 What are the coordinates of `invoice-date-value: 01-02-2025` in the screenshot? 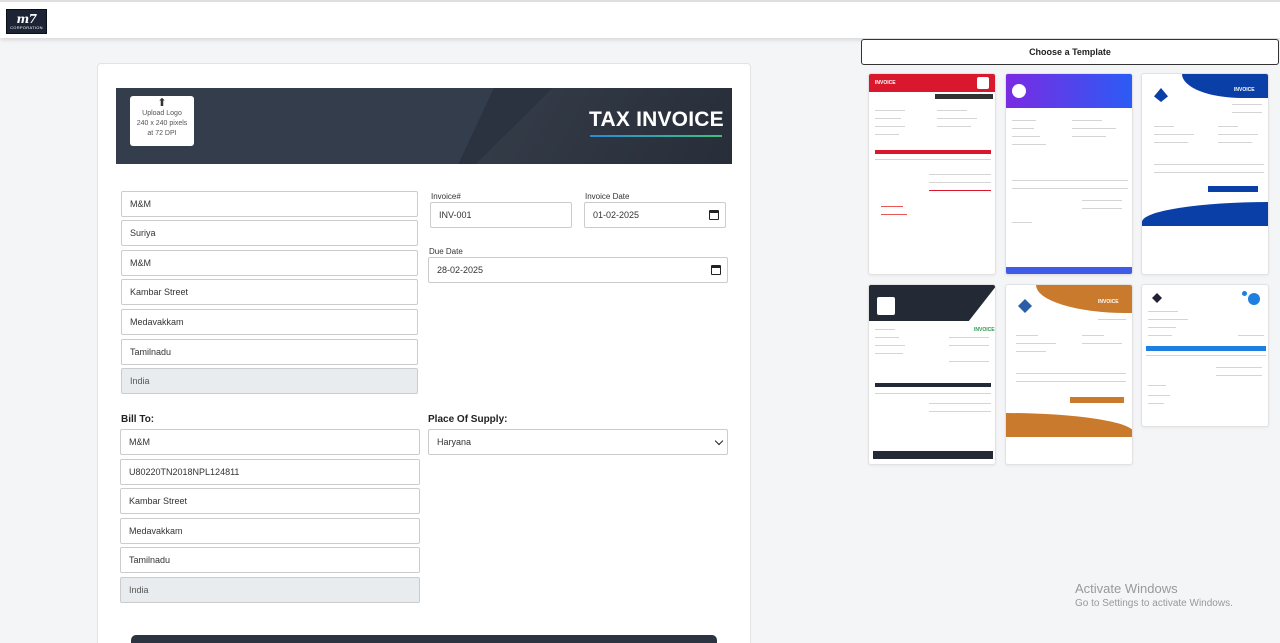 It's located at (616, 215).